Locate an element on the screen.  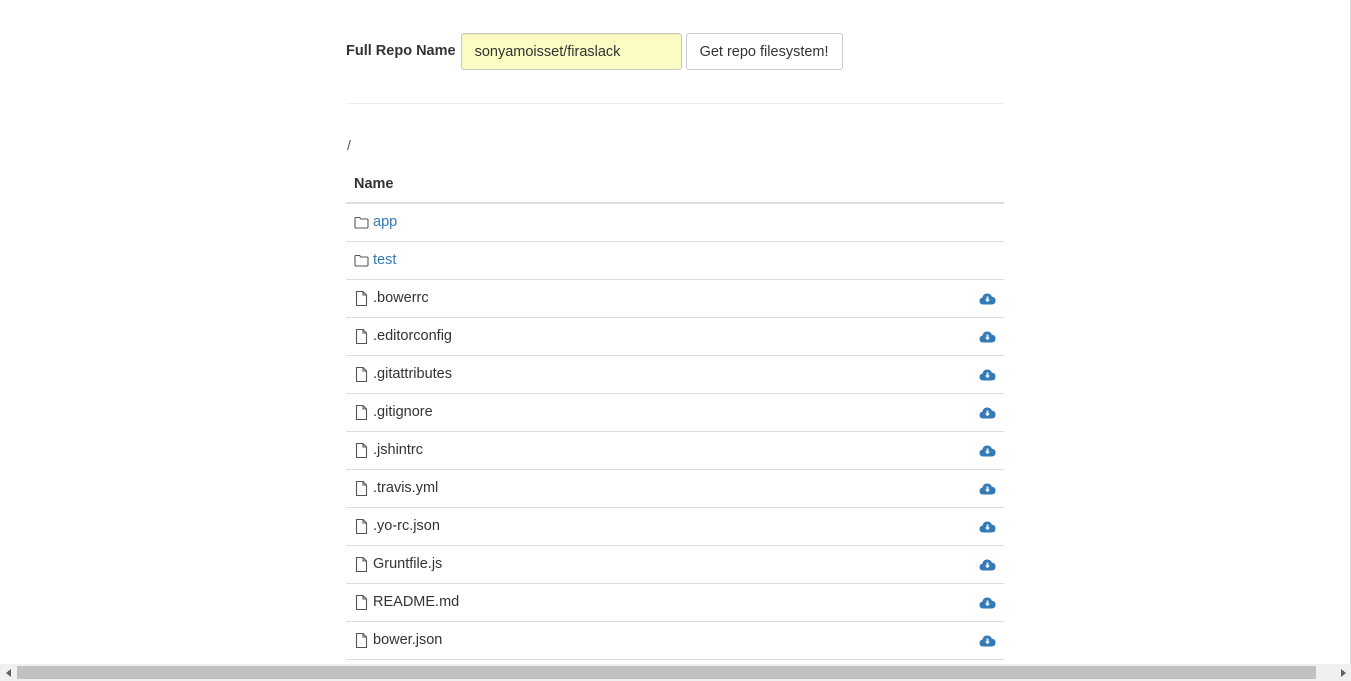
file-name: Gruntfile.js is located at coordinates (408, 564).